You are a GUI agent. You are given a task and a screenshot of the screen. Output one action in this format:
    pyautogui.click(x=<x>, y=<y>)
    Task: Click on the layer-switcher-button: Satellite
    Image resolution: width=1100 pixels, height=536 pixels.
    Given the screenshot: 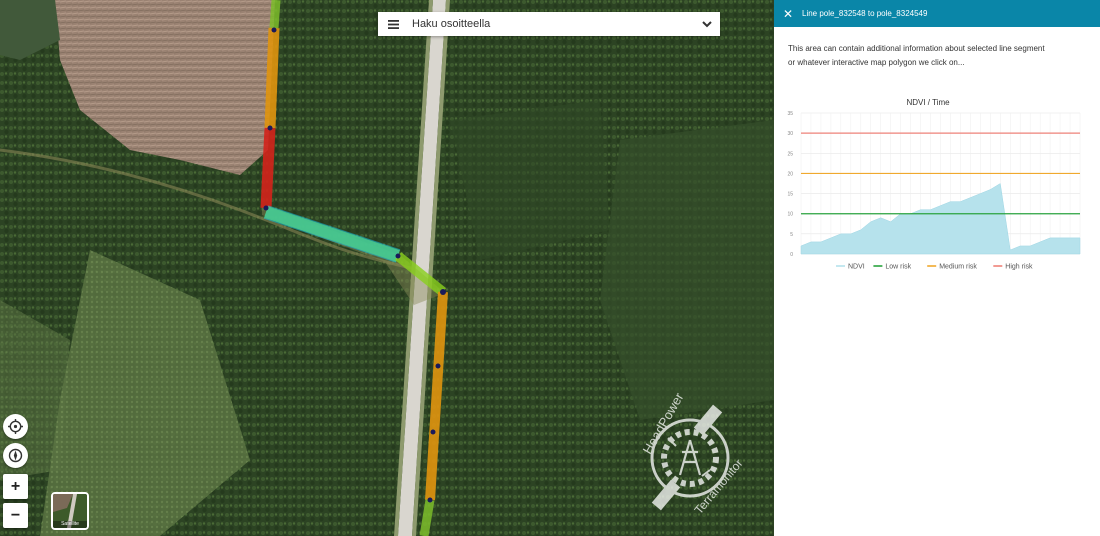 What is the action you would take?
    pyautogui.click(x=70, y=511)
    